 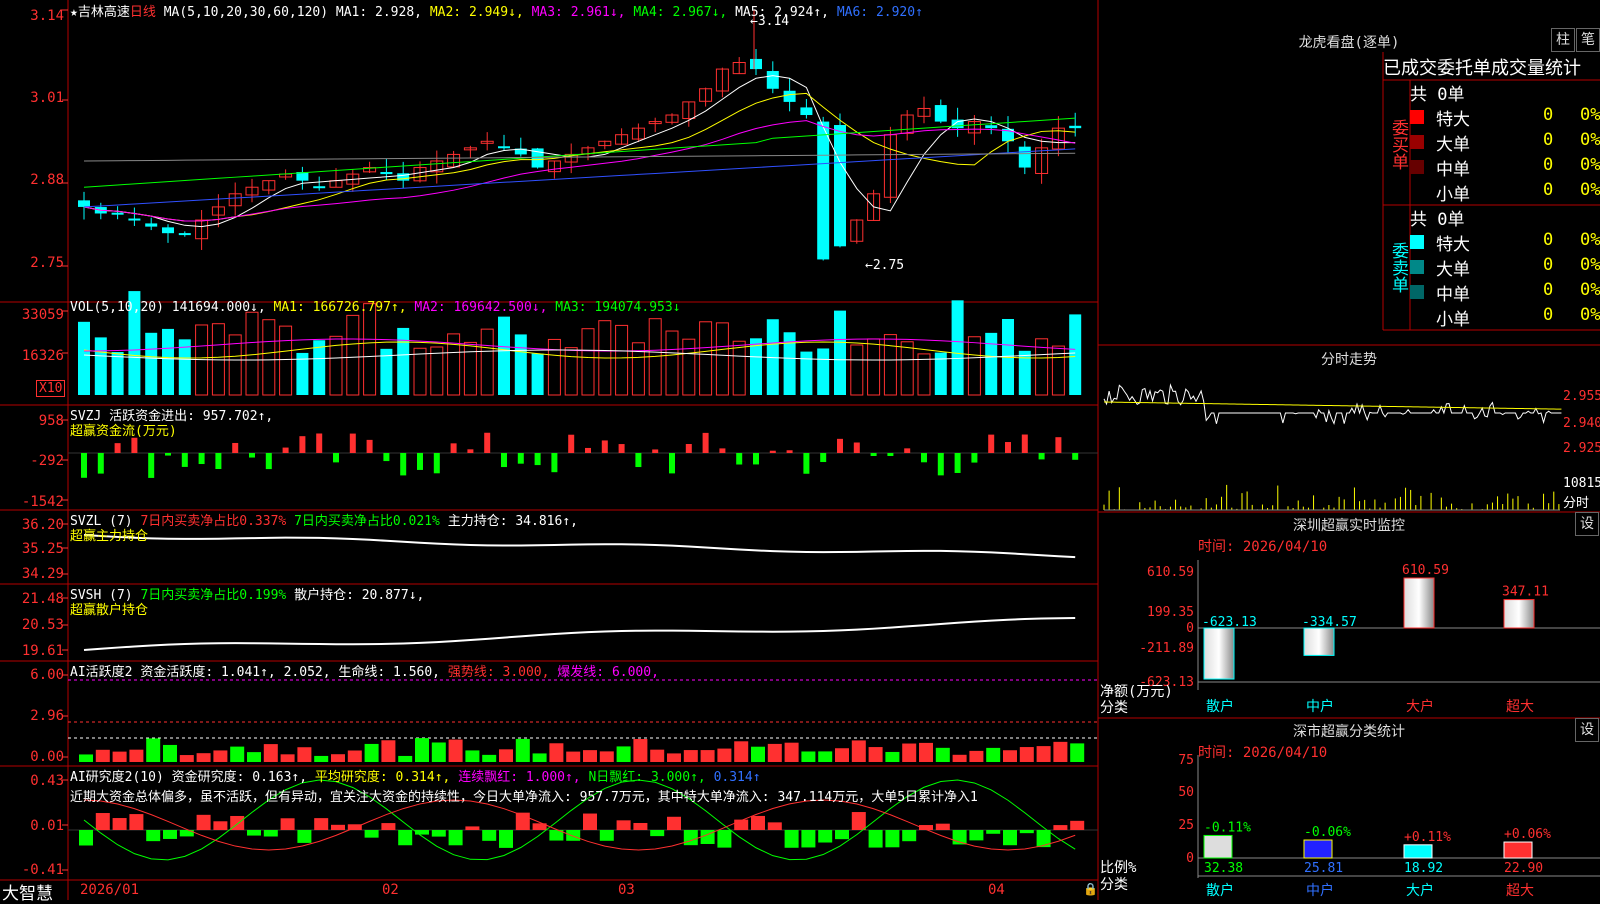 I want to click on sz-class-value-label: 22.90, so click(x=1523, y=868).